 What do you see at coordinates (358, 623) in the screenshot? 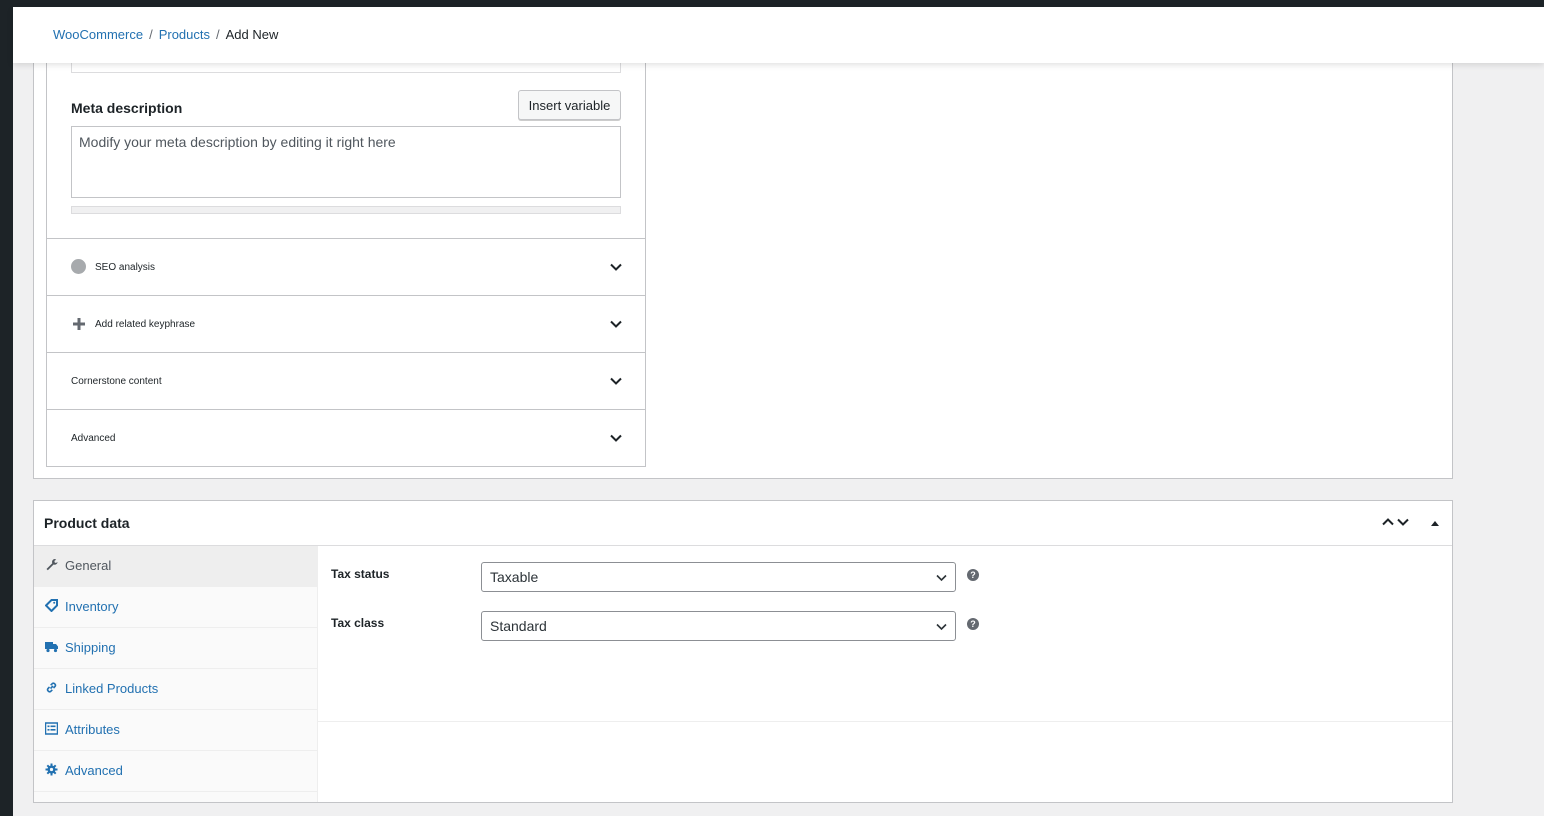
I see `tax-class-label: Tax class` at bounding box center [358, 623].